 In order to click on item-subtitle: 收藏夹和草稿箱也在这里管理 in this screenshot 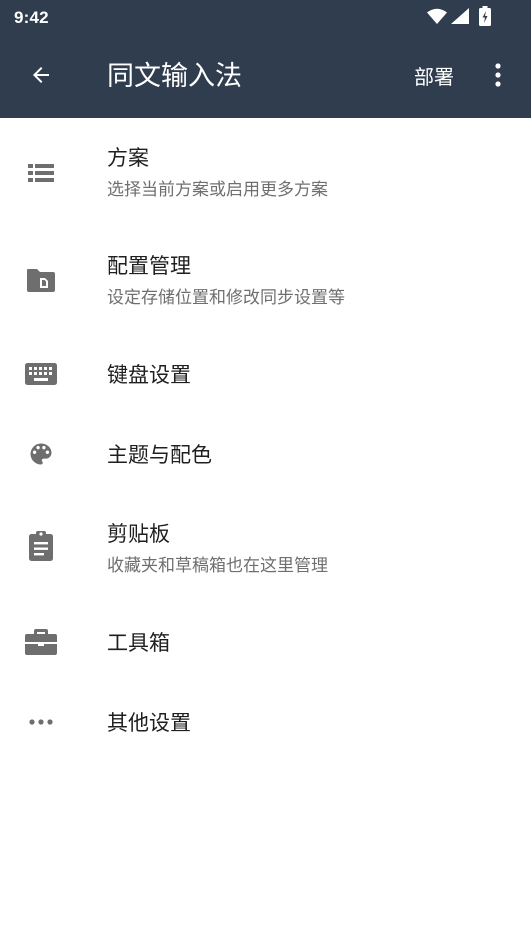, I will do `click(217, 566)`.